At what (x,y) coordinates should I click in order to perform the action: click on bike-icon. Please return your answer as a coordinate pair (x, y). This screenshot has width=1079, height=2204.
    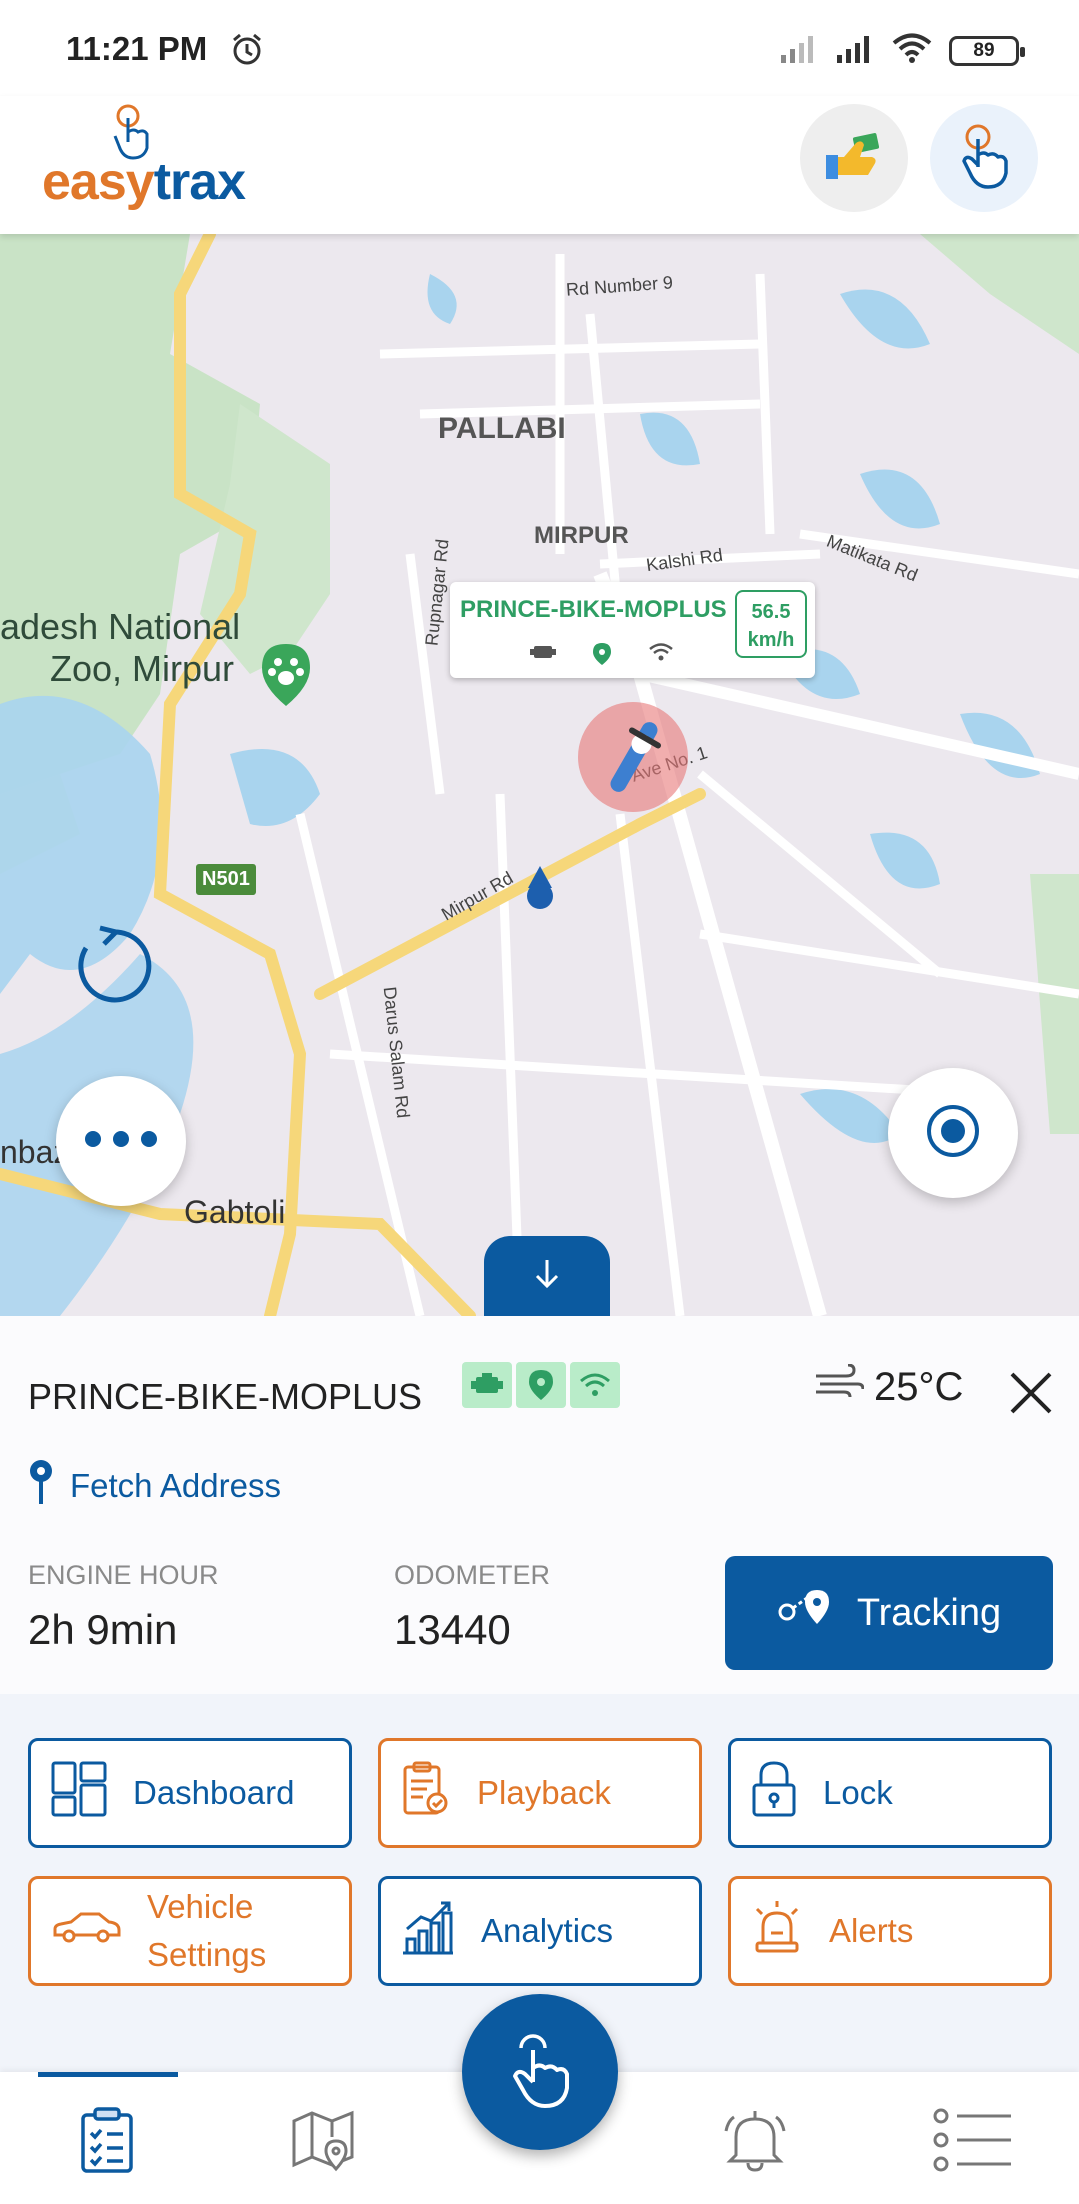
    Looking at the image, I should click on (634, 759).